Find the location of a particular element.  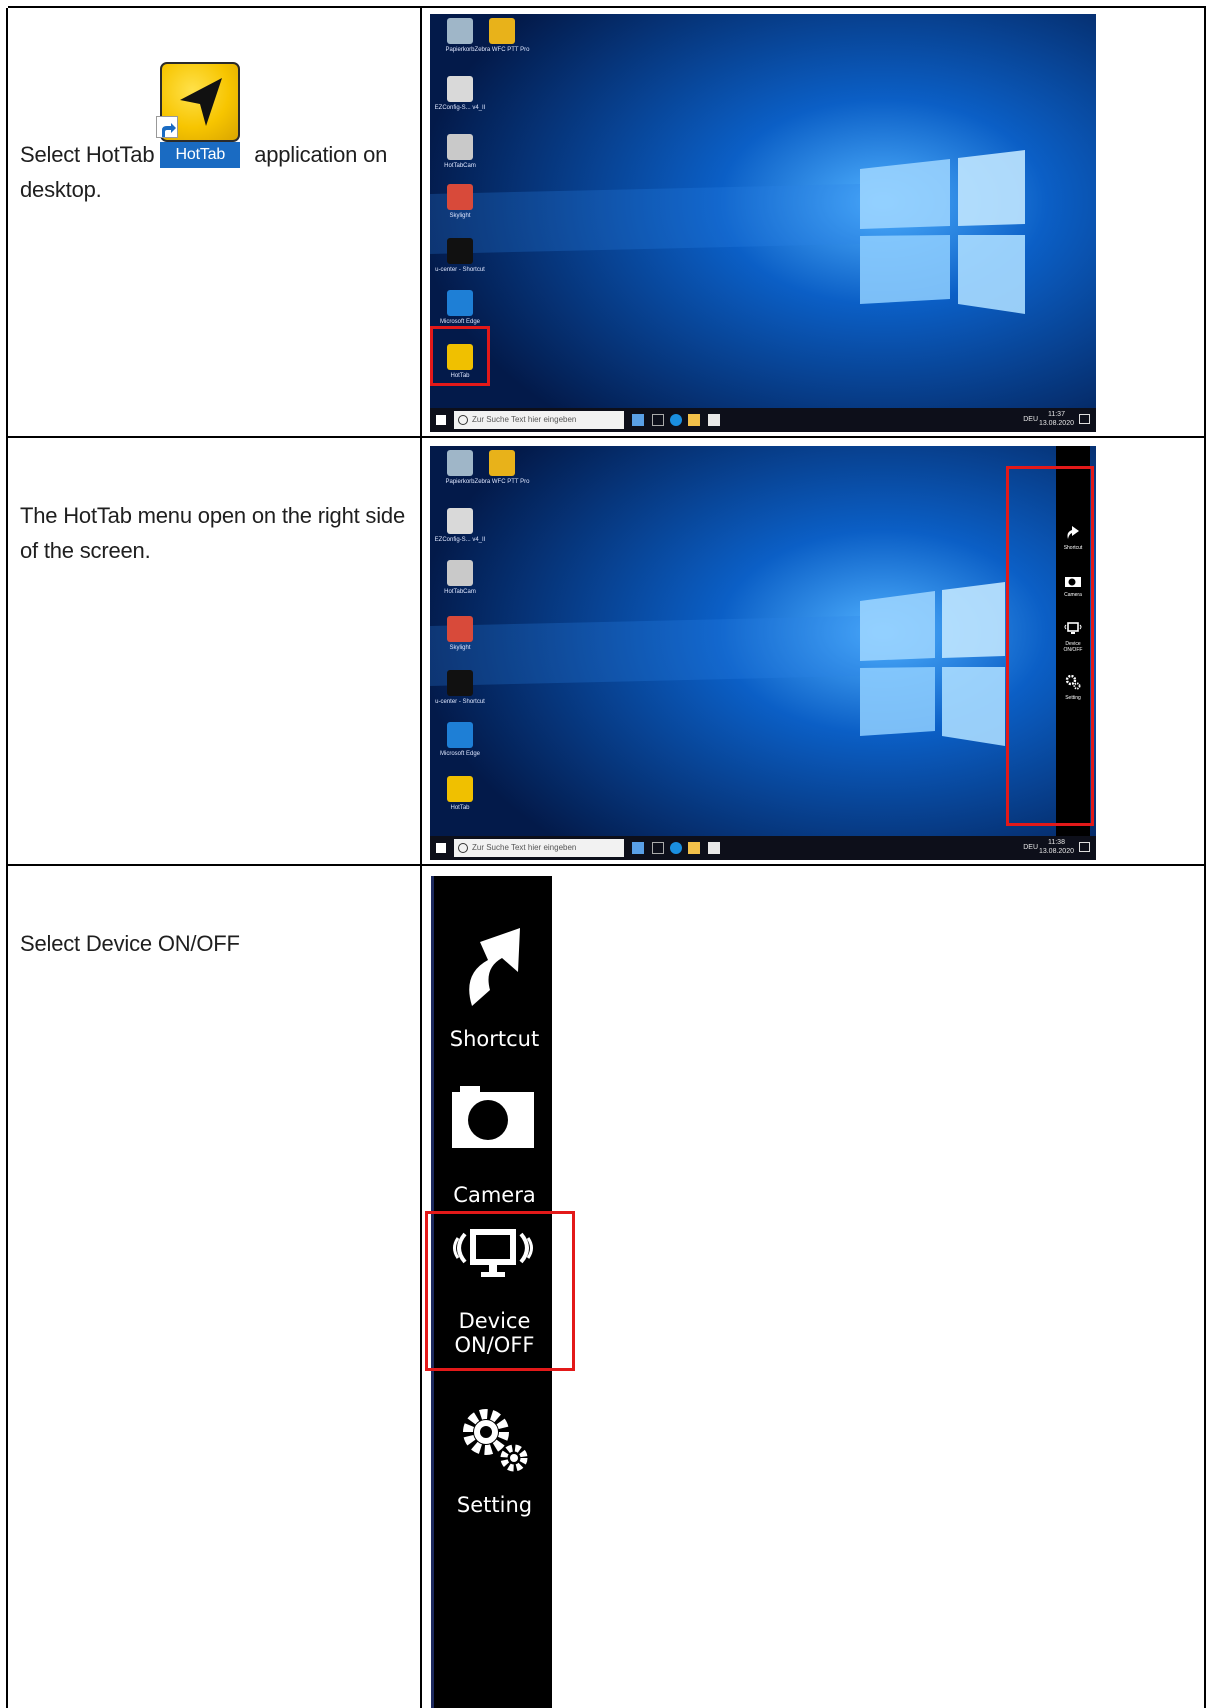

menu-item-camera-label: Camera is located at coordinates (494, 1195).